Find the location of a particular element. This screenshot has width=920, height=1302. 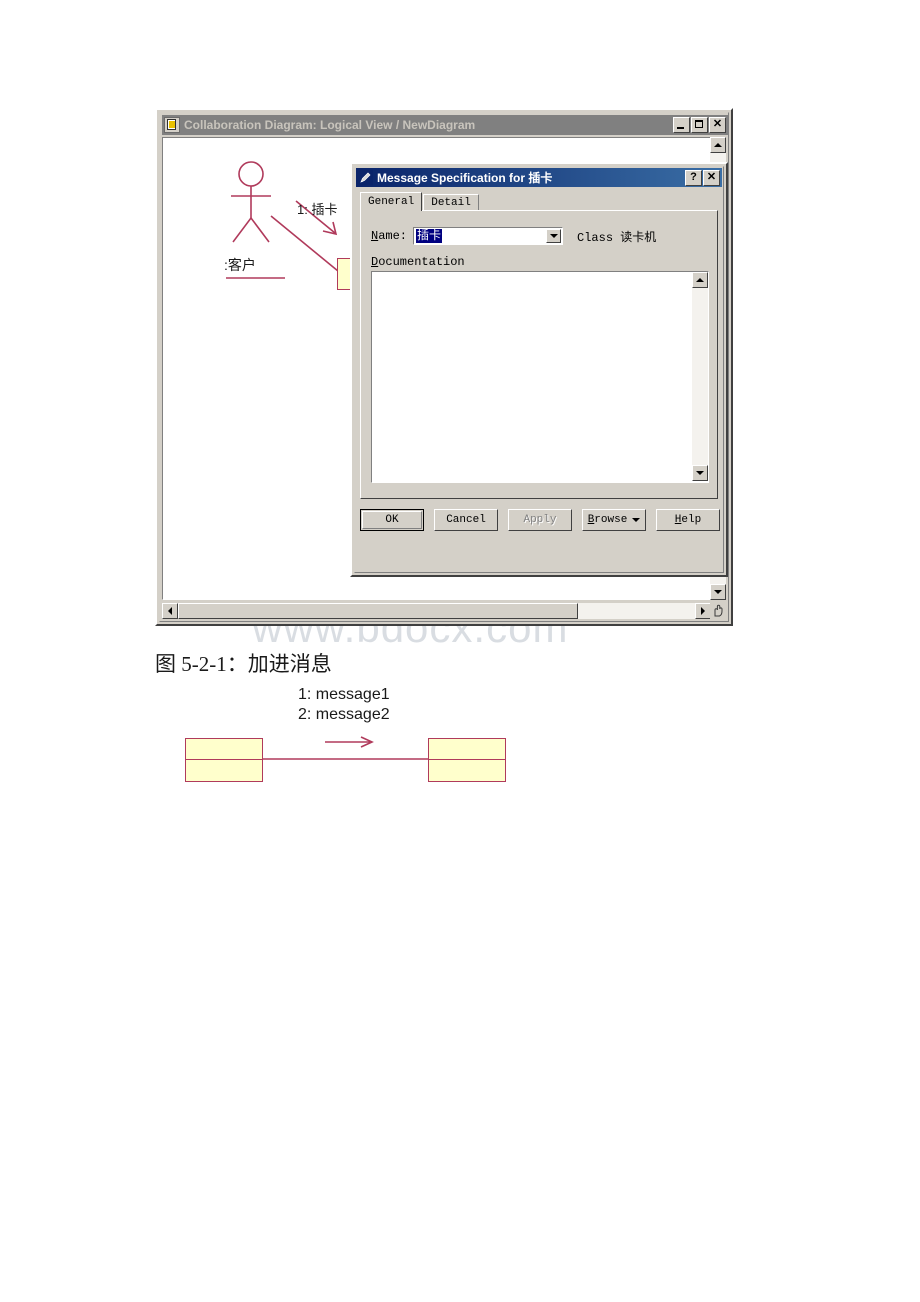

dialog-title: Message Specification for 插卡 is located at coordinates (465, 178).